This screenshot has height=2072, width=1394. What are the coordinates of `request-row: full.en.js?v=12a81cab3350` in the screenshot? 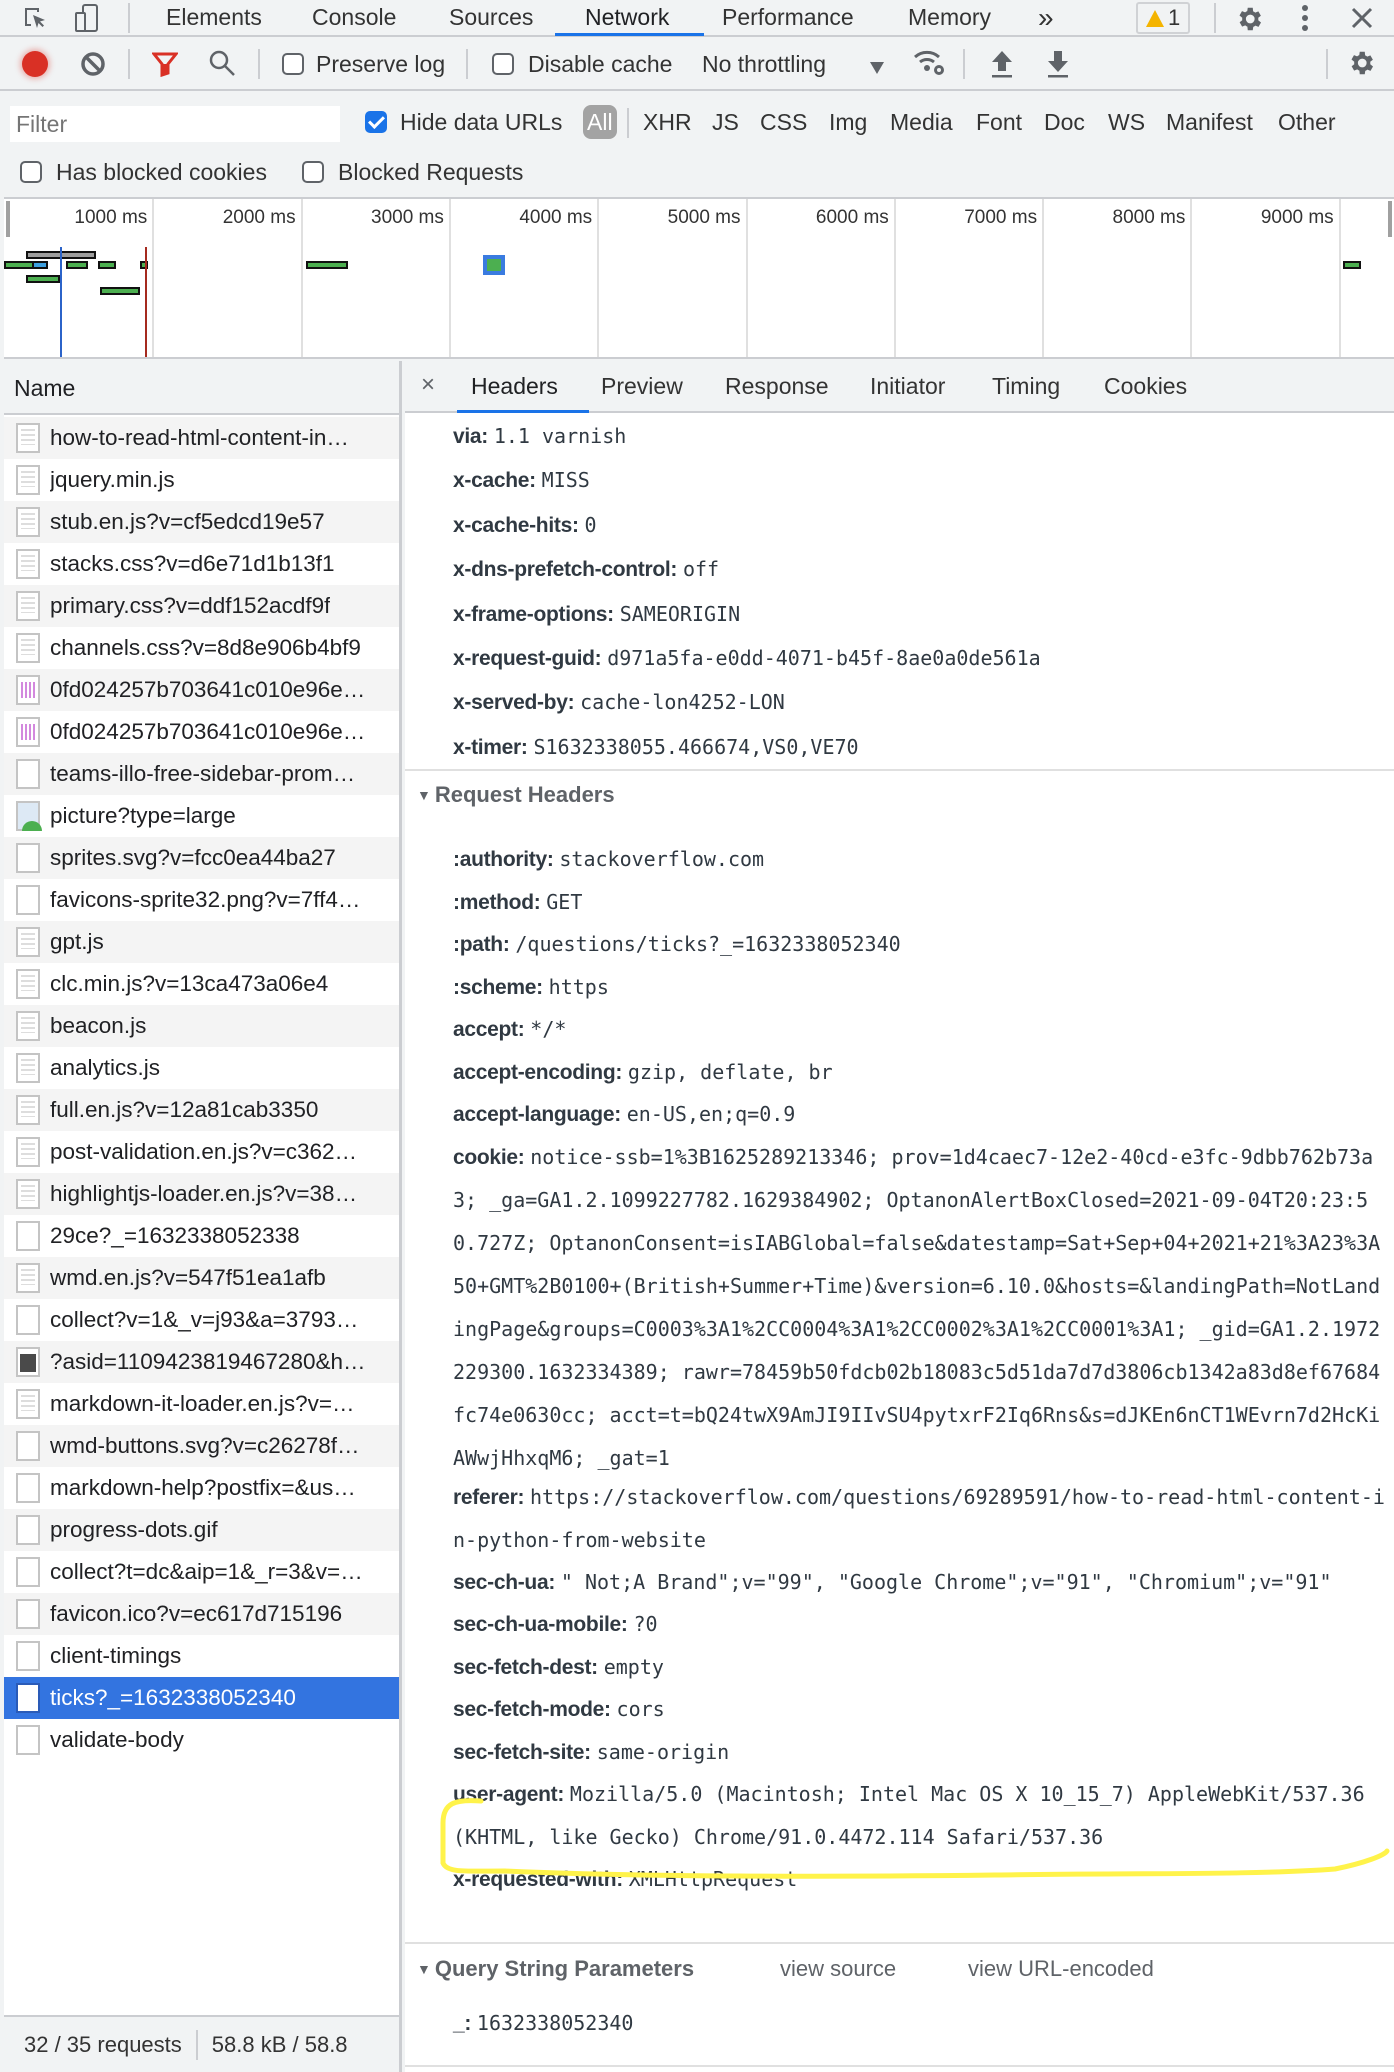 It's located at (201, 1110).